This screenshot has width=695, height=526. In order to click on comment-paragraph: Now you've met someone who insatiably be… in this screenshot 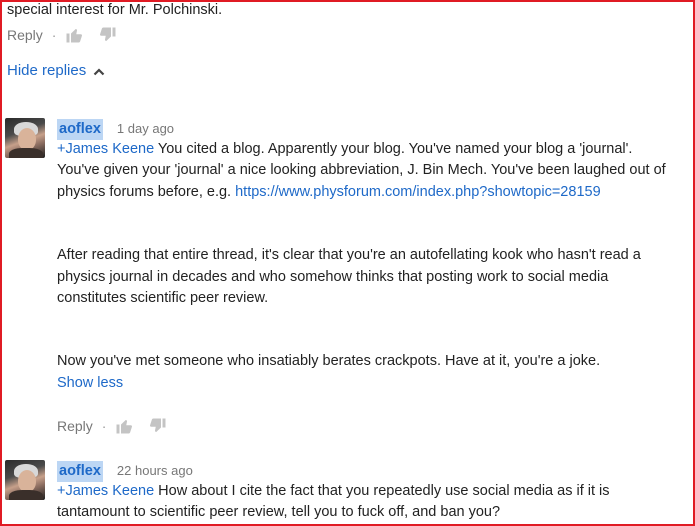, I will do `click(329, 361)`.